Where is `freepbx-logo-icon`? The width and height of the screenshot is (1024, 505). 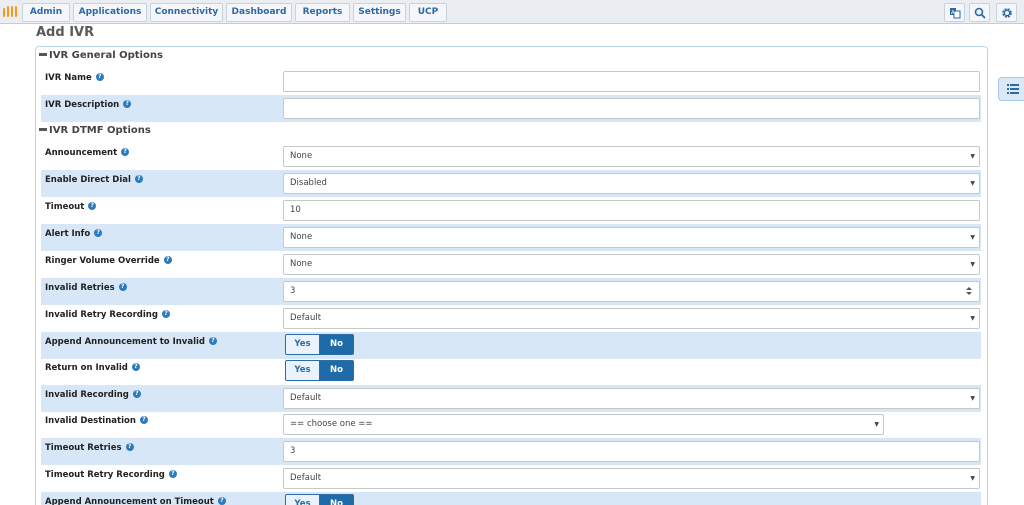
freepbx-logo-icon is located at coordinates (11, 12).